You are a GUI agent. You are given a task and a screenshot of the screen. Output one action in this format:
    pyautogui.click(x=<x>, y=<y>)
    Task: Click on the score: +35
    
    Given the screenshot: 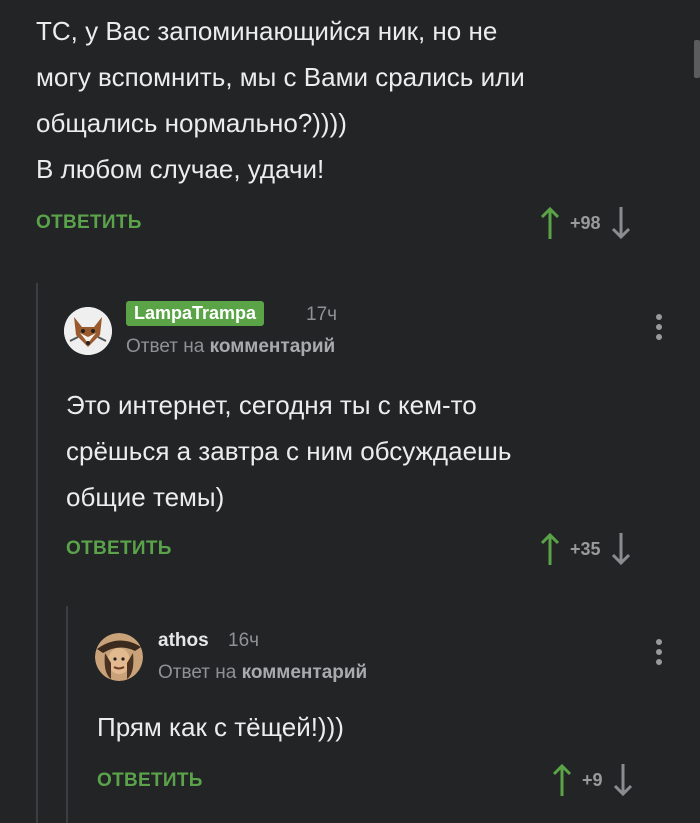 What is the action you would take?
    pyautogui.click(x=585, y=548)
    